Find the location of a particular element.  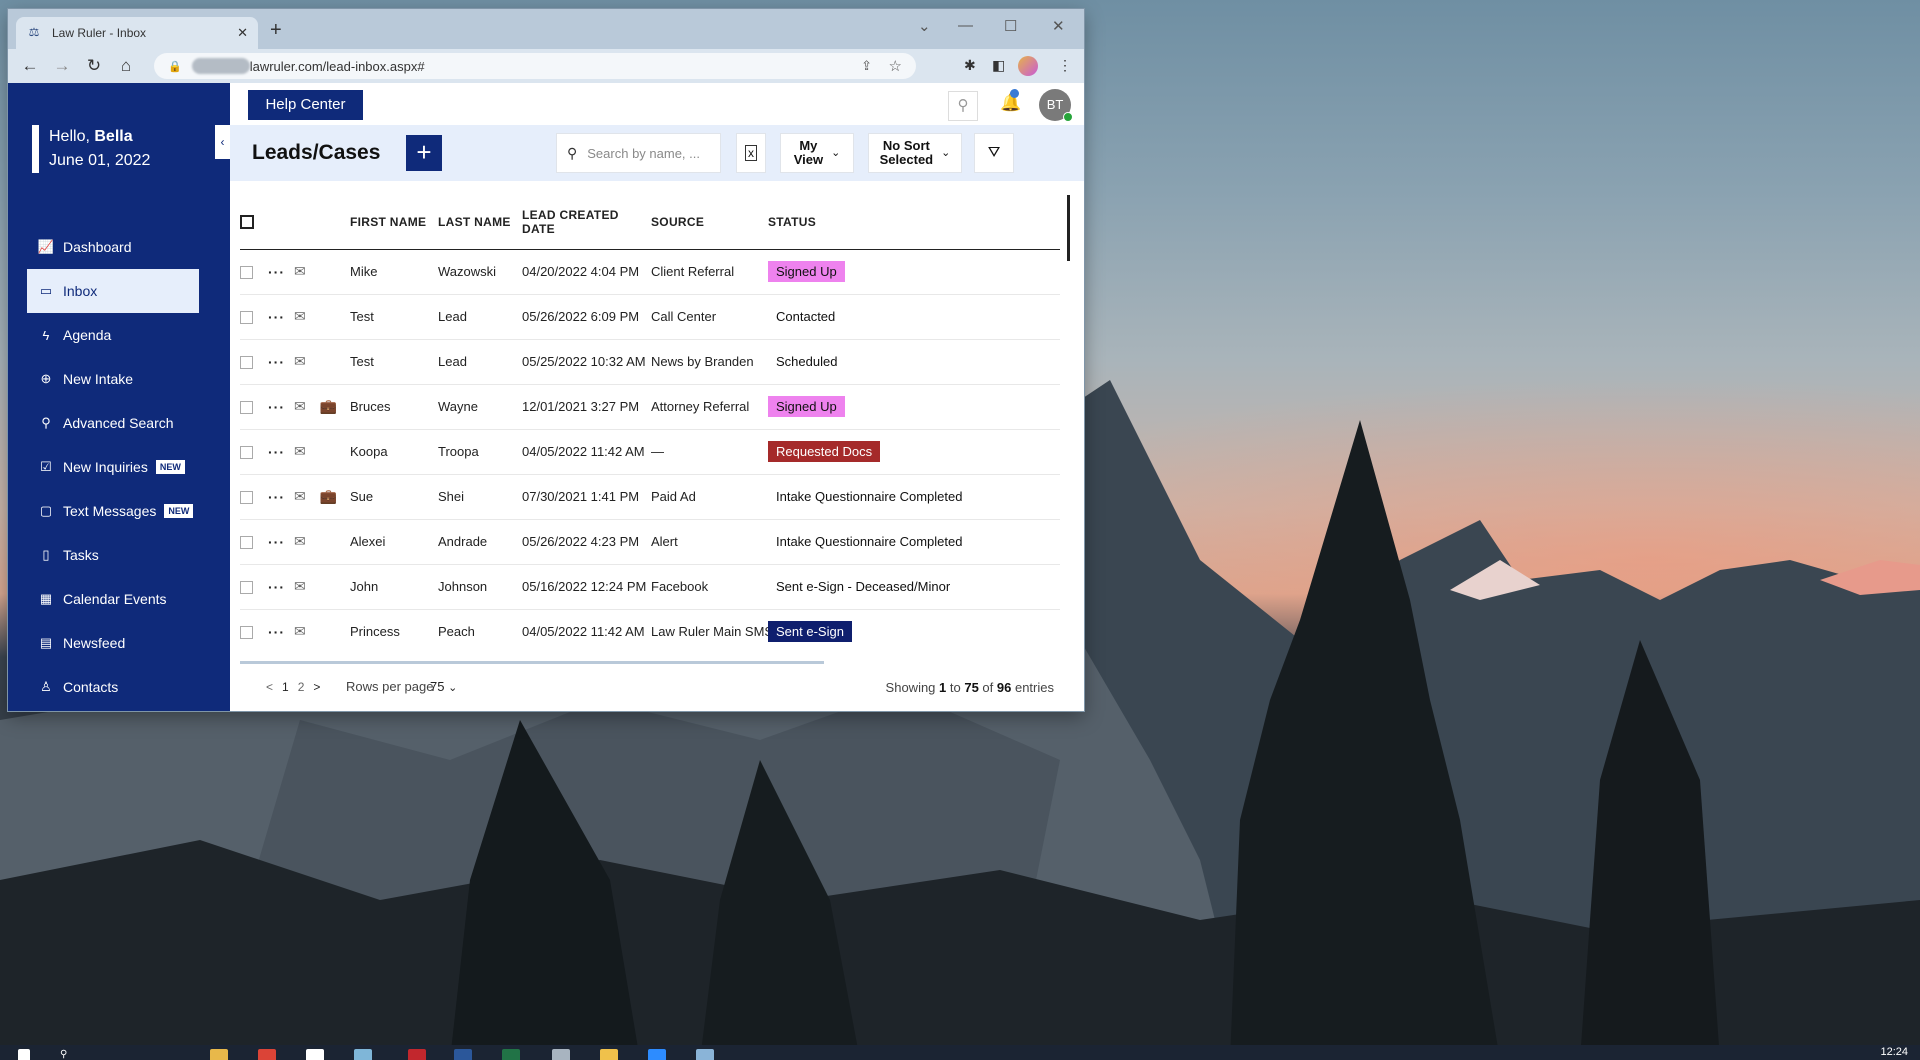

profile-avatar-icon is located at coordinates (1028, 66).